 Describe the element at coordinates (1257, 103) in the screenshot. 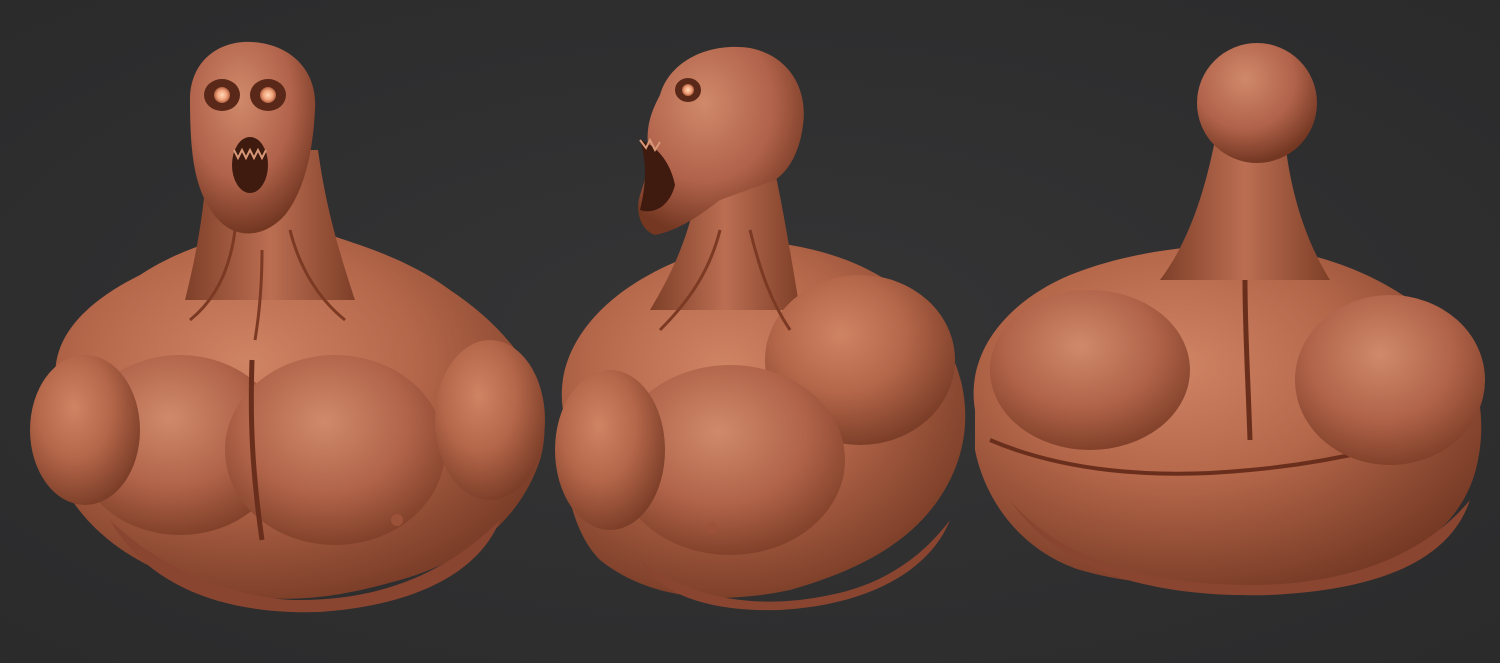

I see `back-head` at that location.